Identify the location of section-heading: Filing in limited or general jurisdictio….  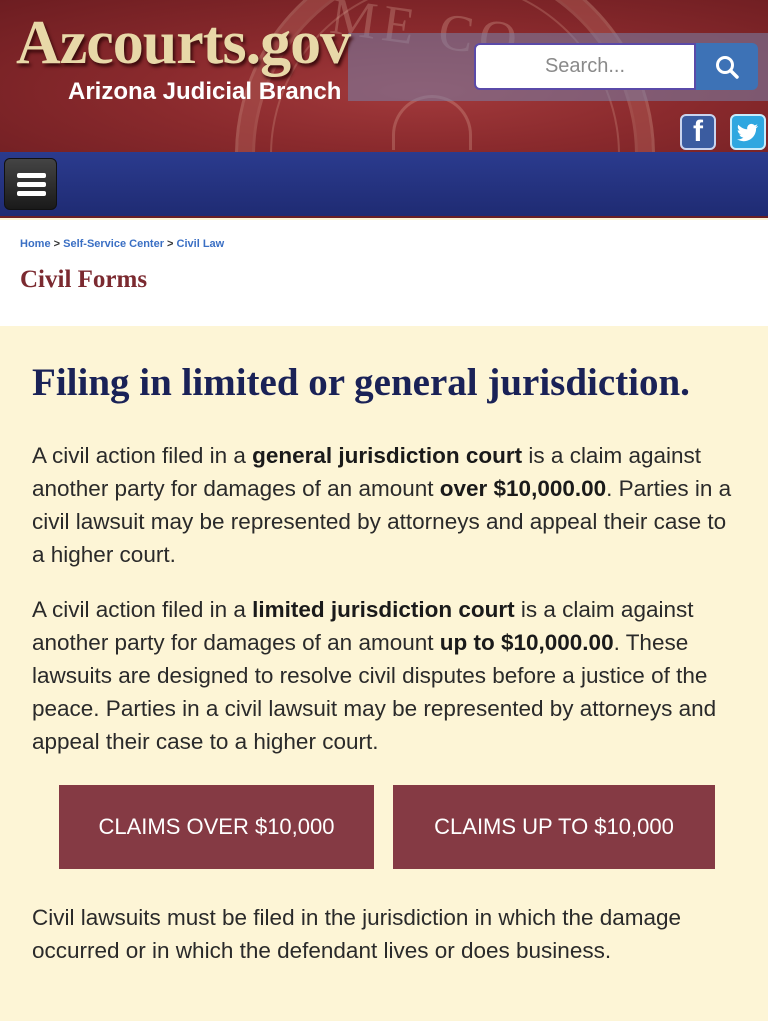
(361, 382).